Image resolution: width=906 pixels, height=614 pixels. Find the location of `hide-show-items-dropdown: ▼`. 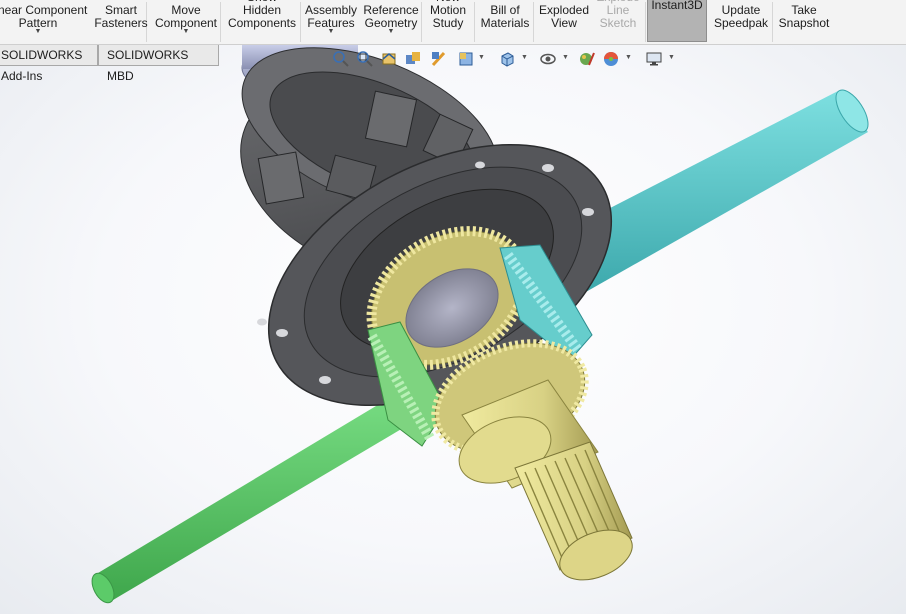

hide-show-items-dropdown: ▼ is located at coordinates (565, 57).